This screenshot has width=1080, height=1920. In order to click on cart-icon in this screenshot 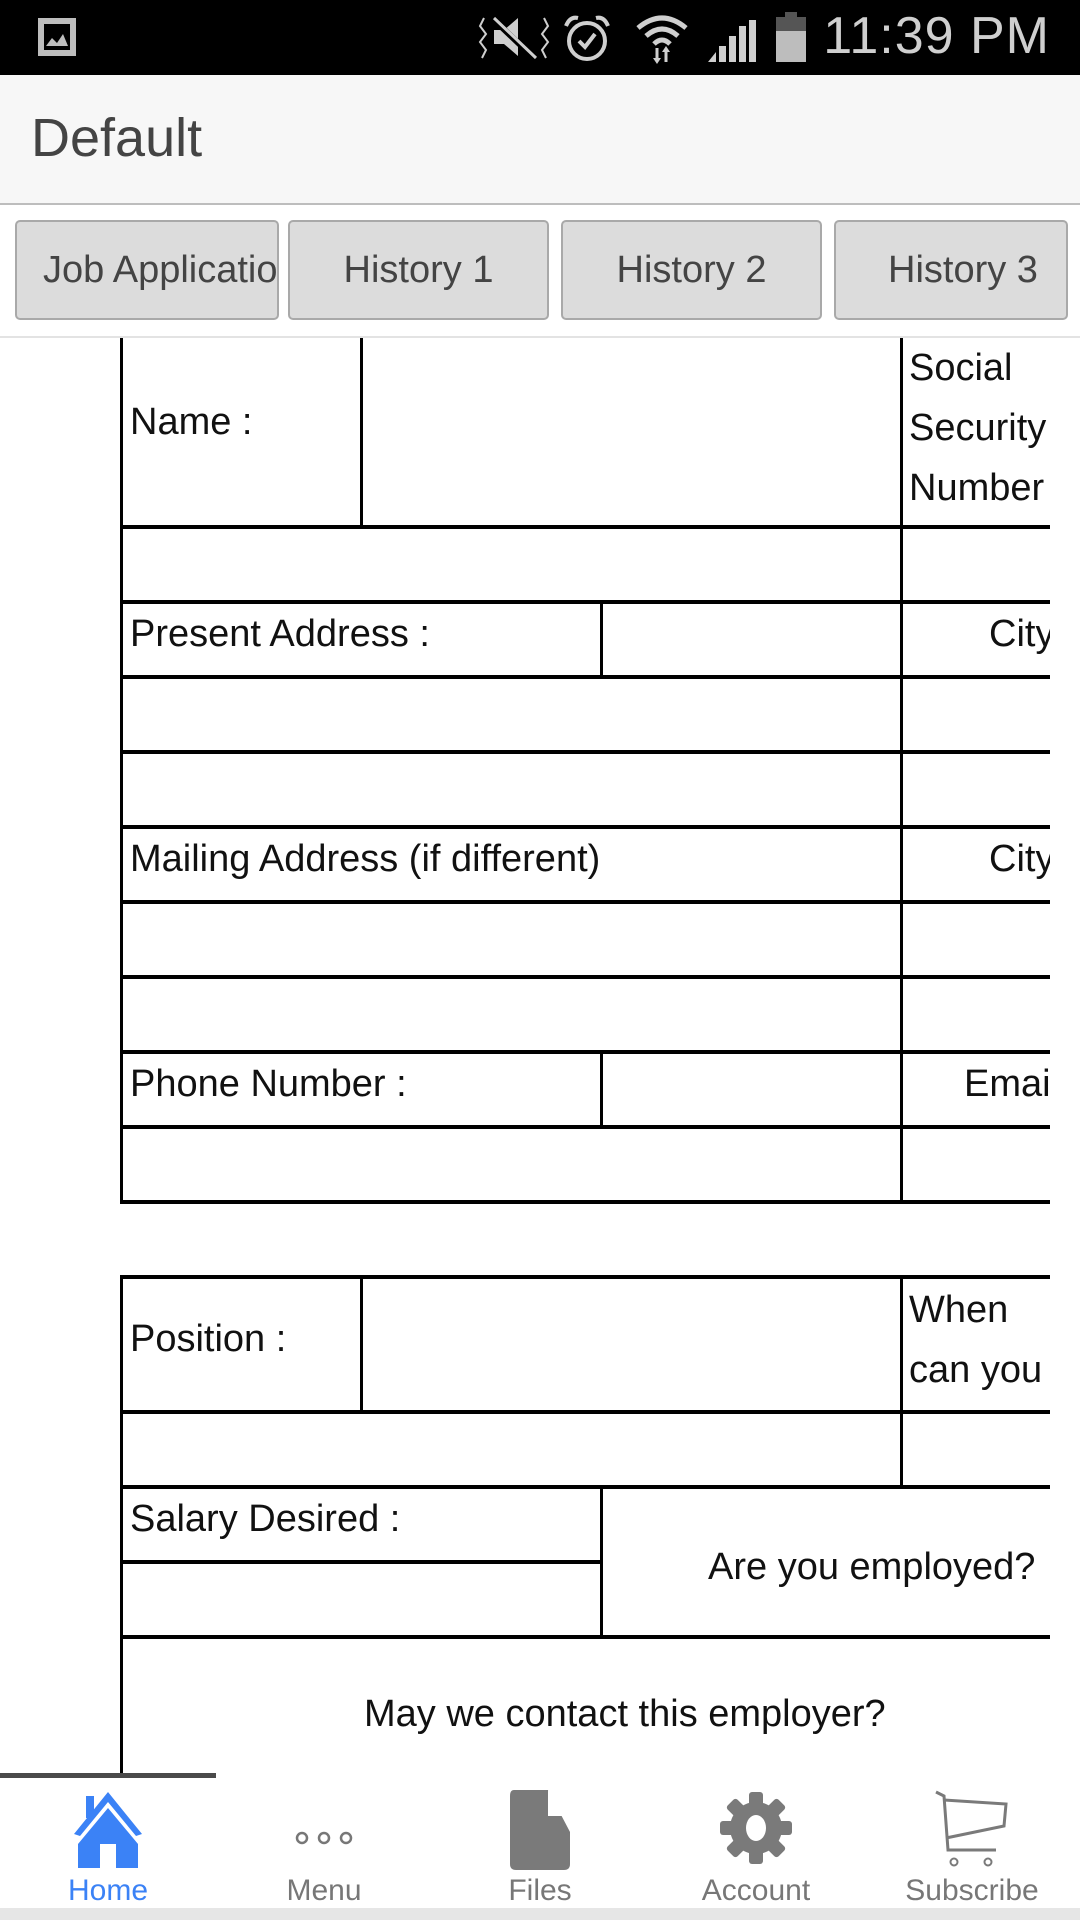, I will do `click(971, 1828)`.